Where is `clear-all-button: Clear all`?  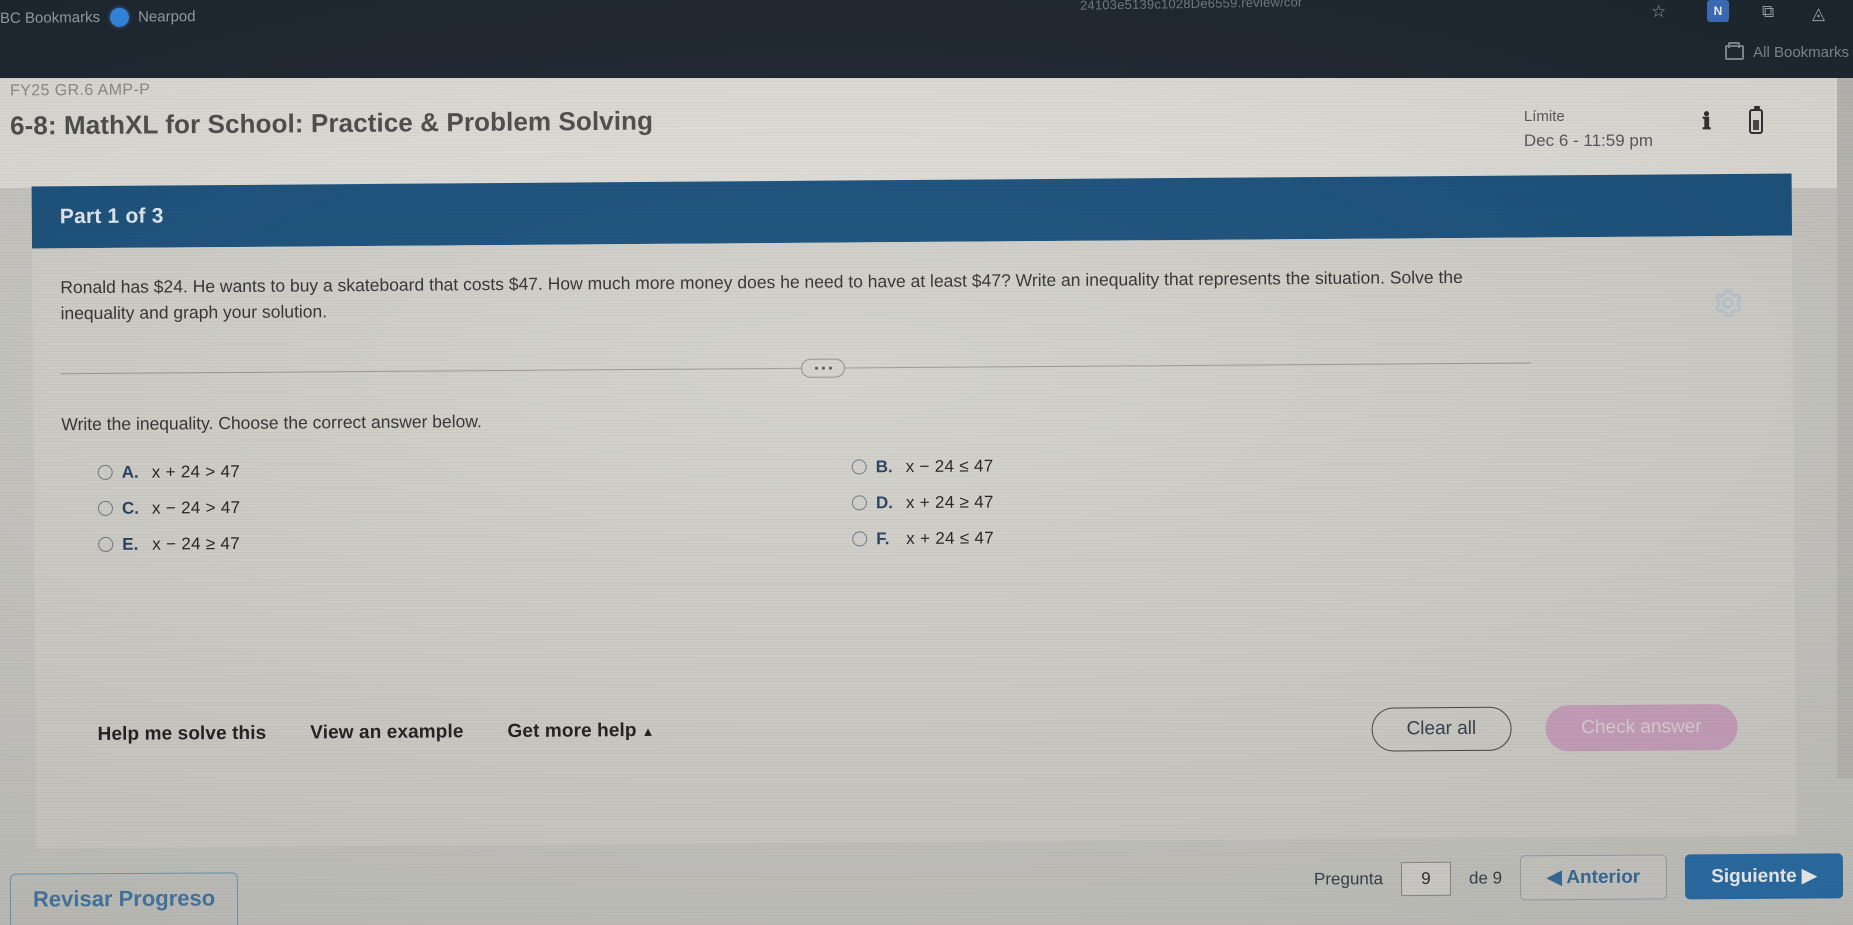 clear-all-button: Clear all is located at coordinates (1441, 729).